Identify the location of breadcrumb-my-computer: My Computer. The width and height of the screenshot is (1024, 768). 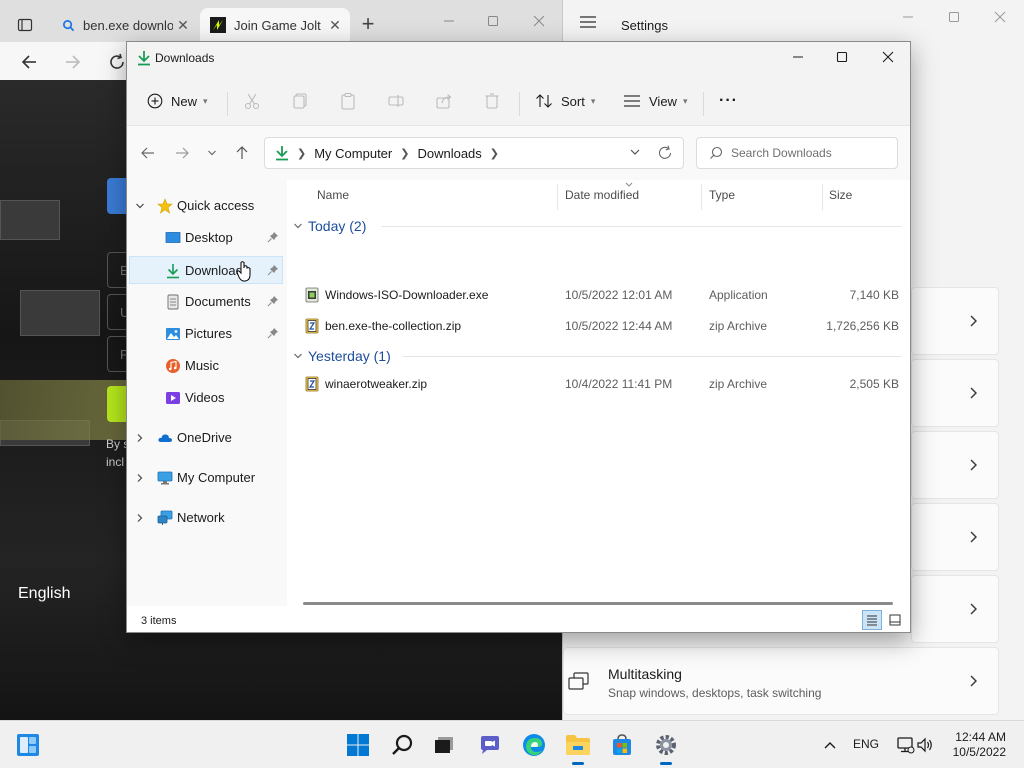
(353, 153).